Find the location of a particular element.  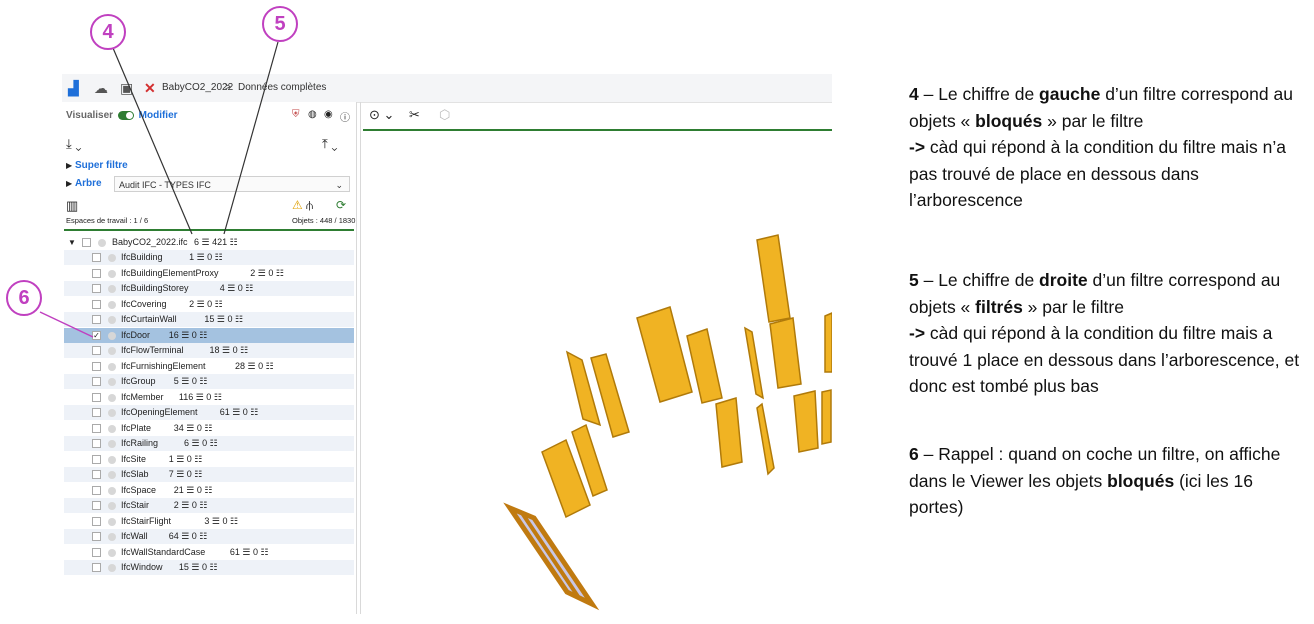

note-text: droite is located at coordinates (1063, 280).